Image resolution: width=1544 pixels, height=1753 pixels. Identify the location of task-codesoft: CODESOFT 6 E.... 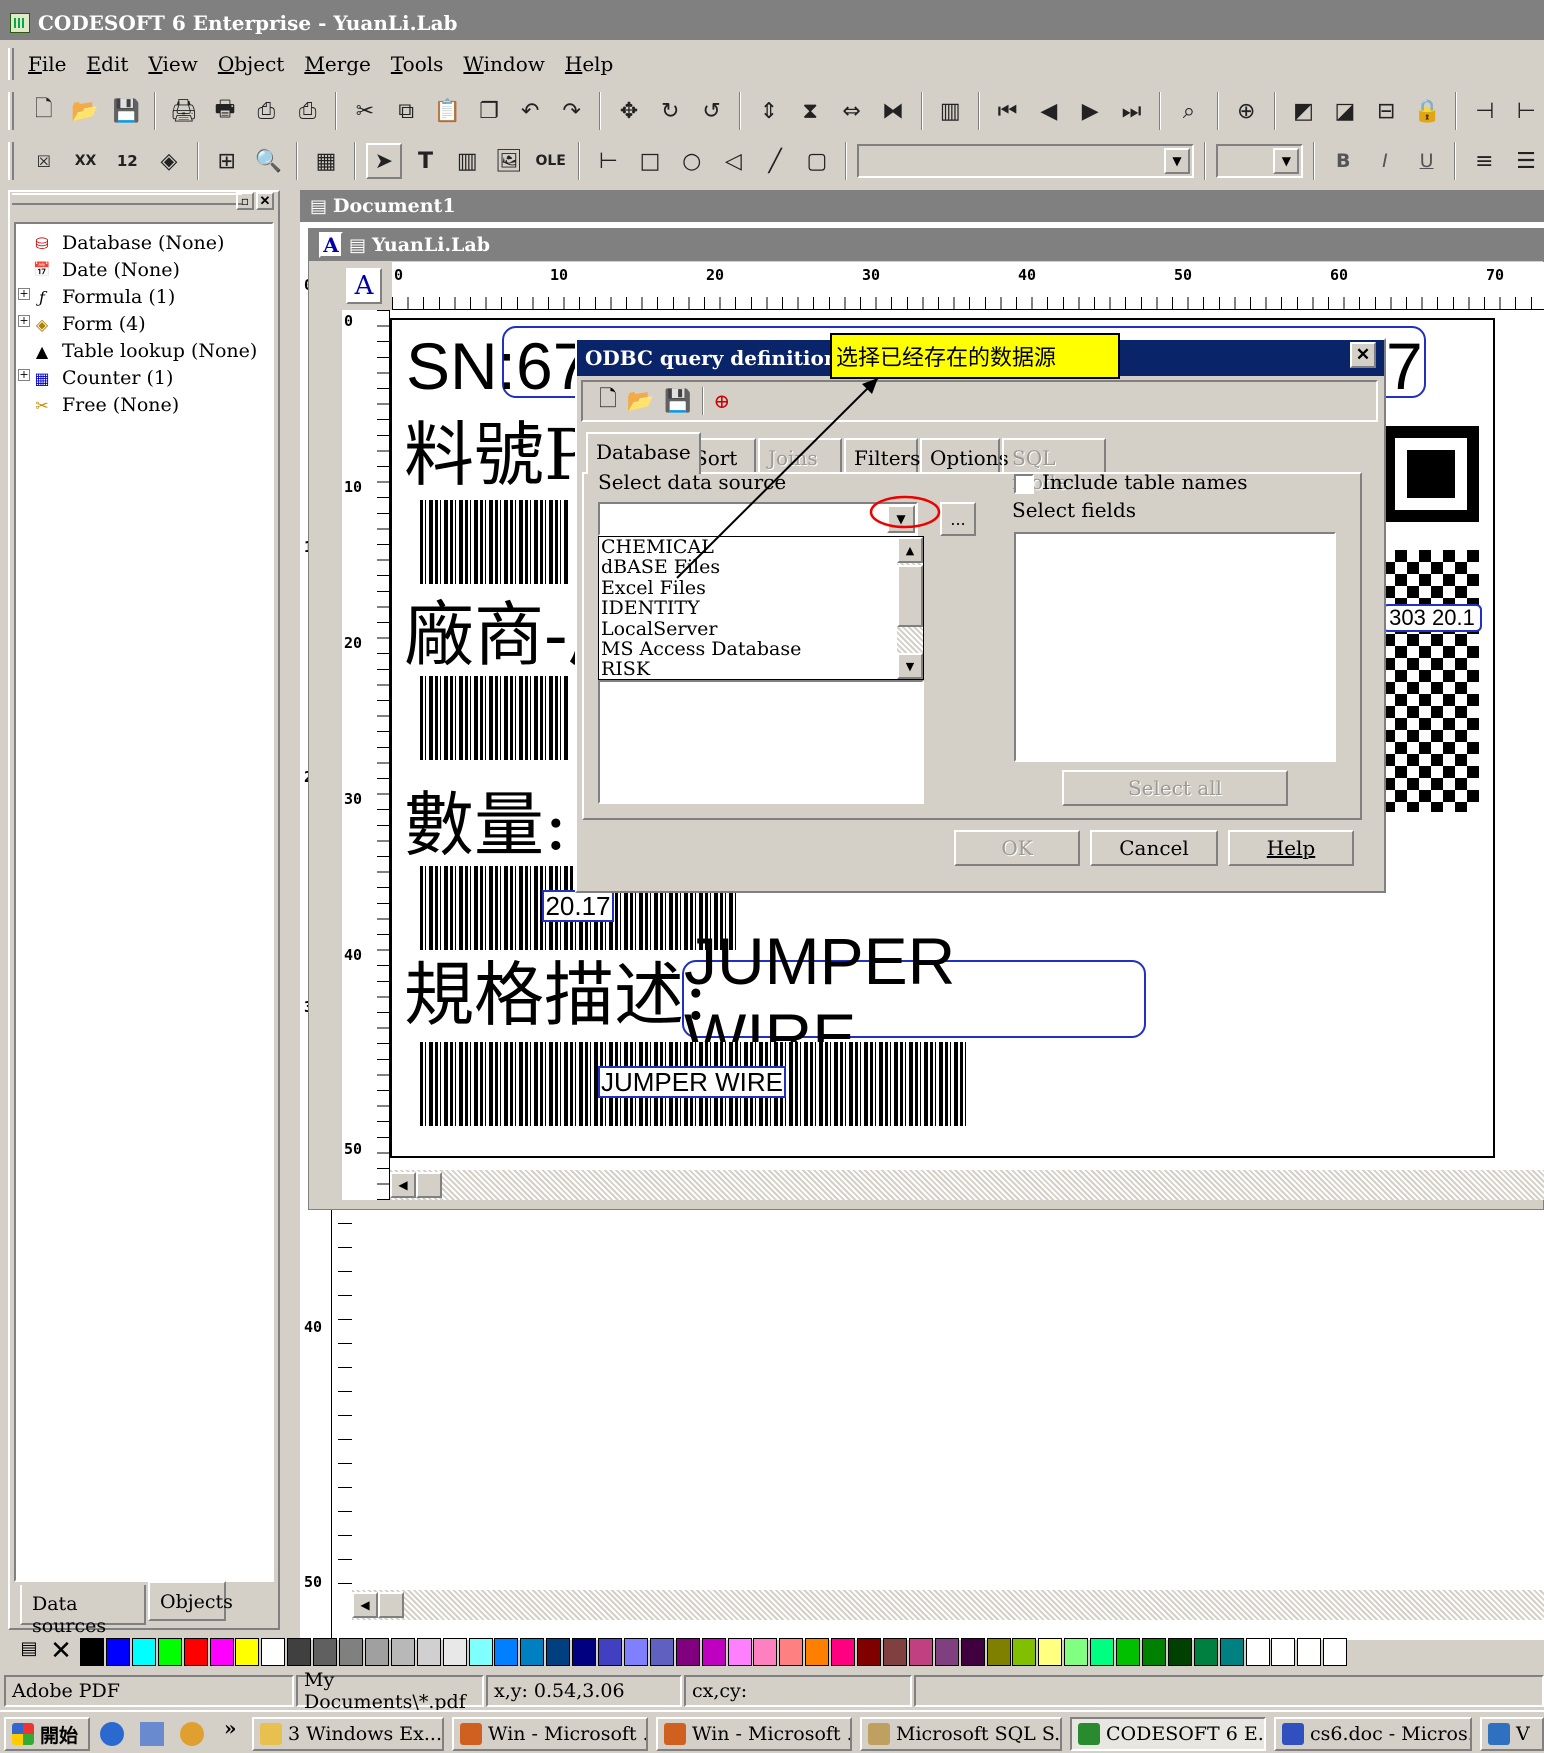
(1168, 1734).